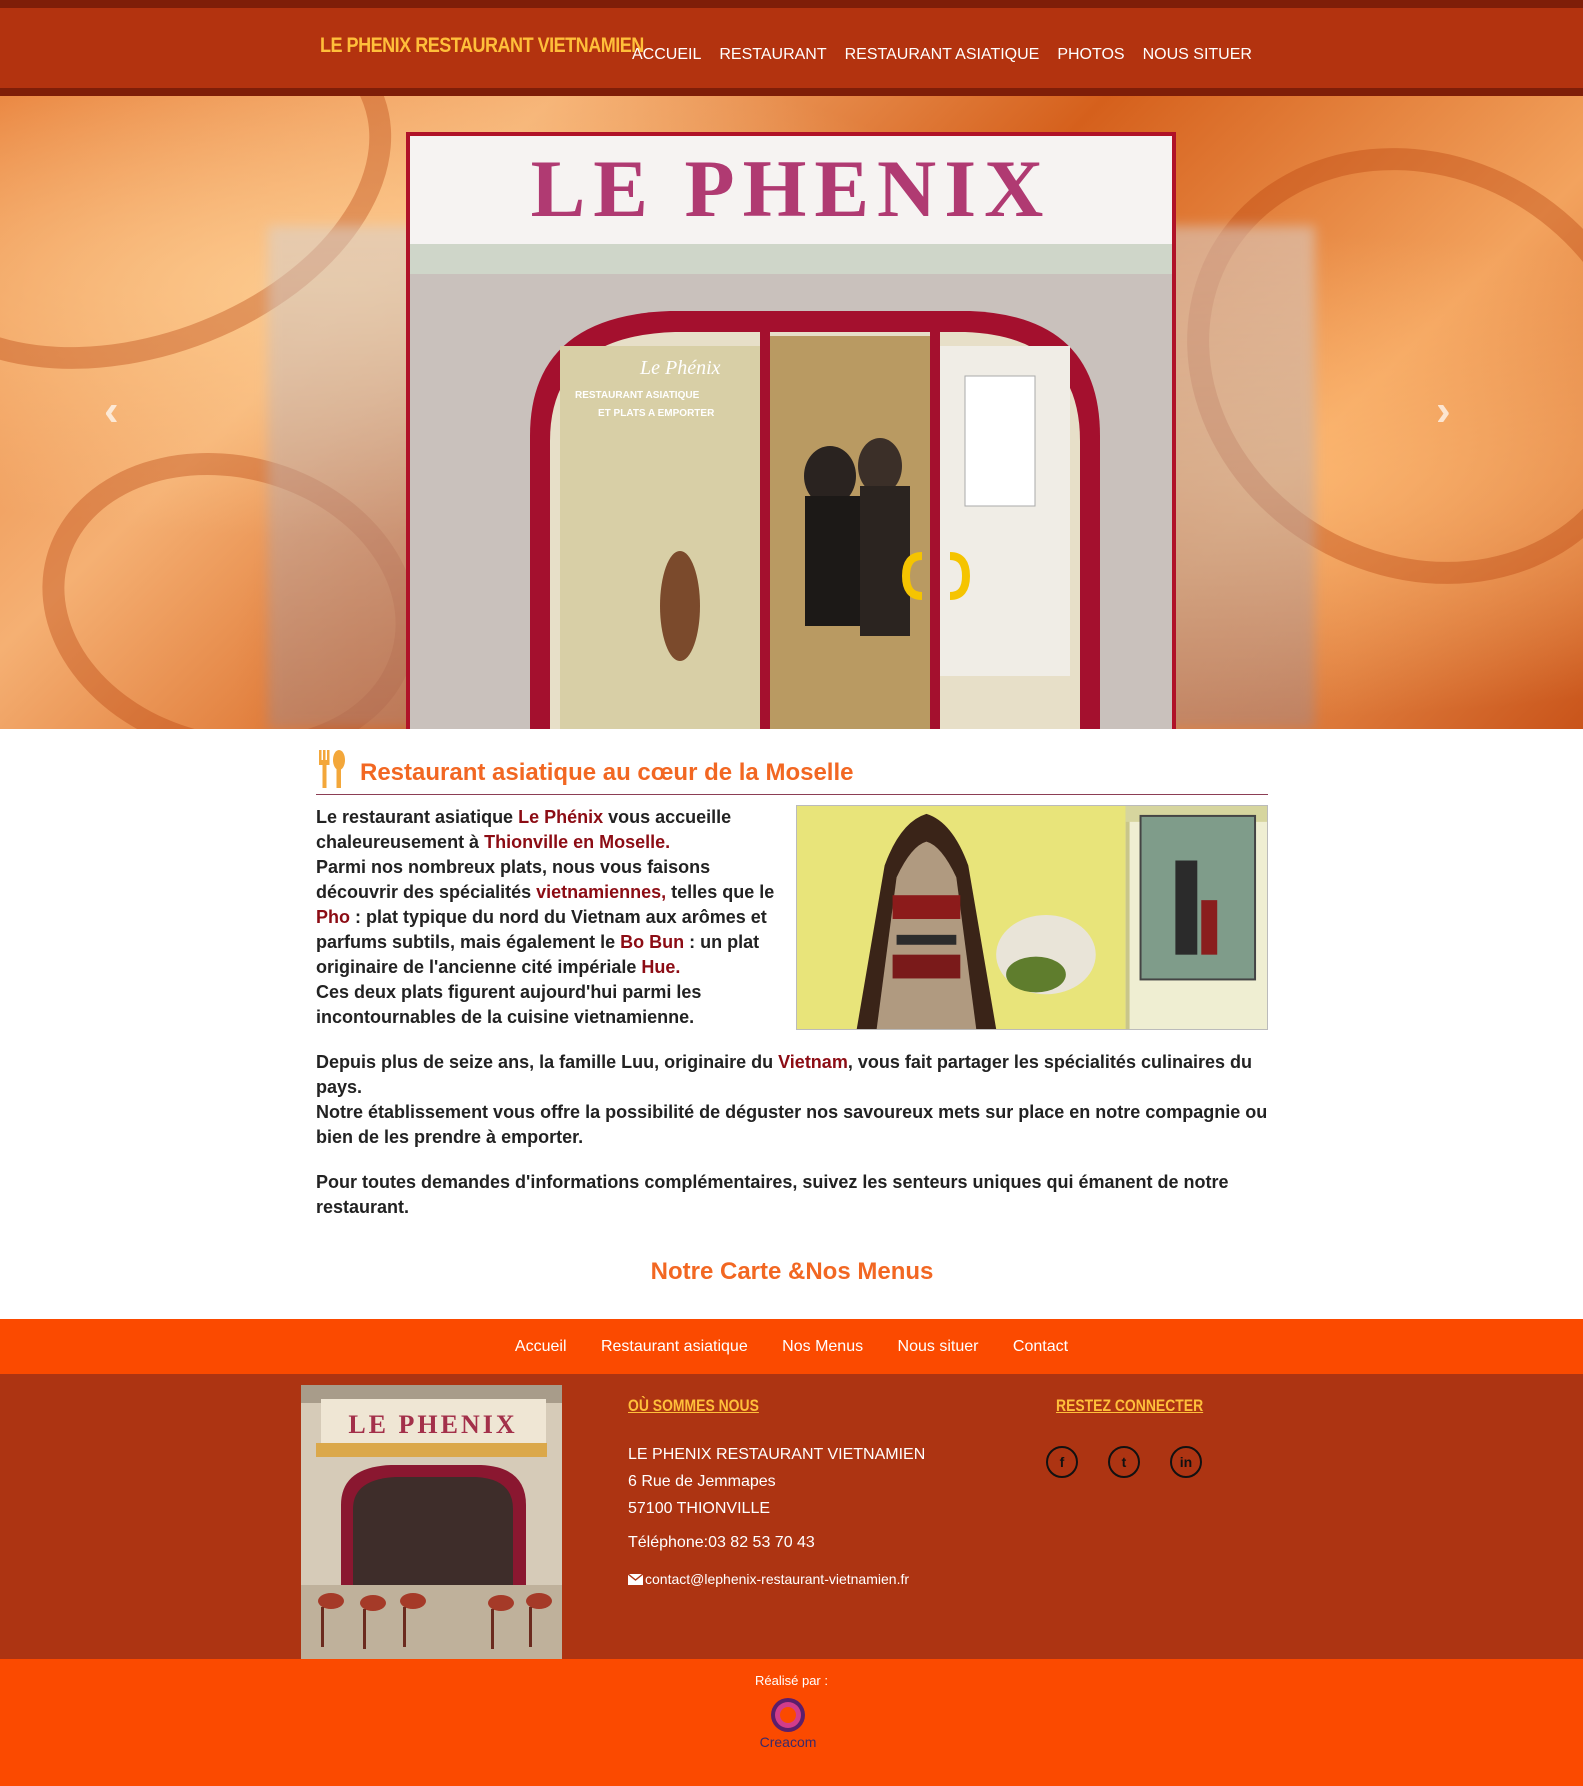 The image size is (1583, 1786). Describe the element at coordinates (637, 395) in the screenshot. I see `svg-text: RESTAURANT ASIATIQUE` at that location.